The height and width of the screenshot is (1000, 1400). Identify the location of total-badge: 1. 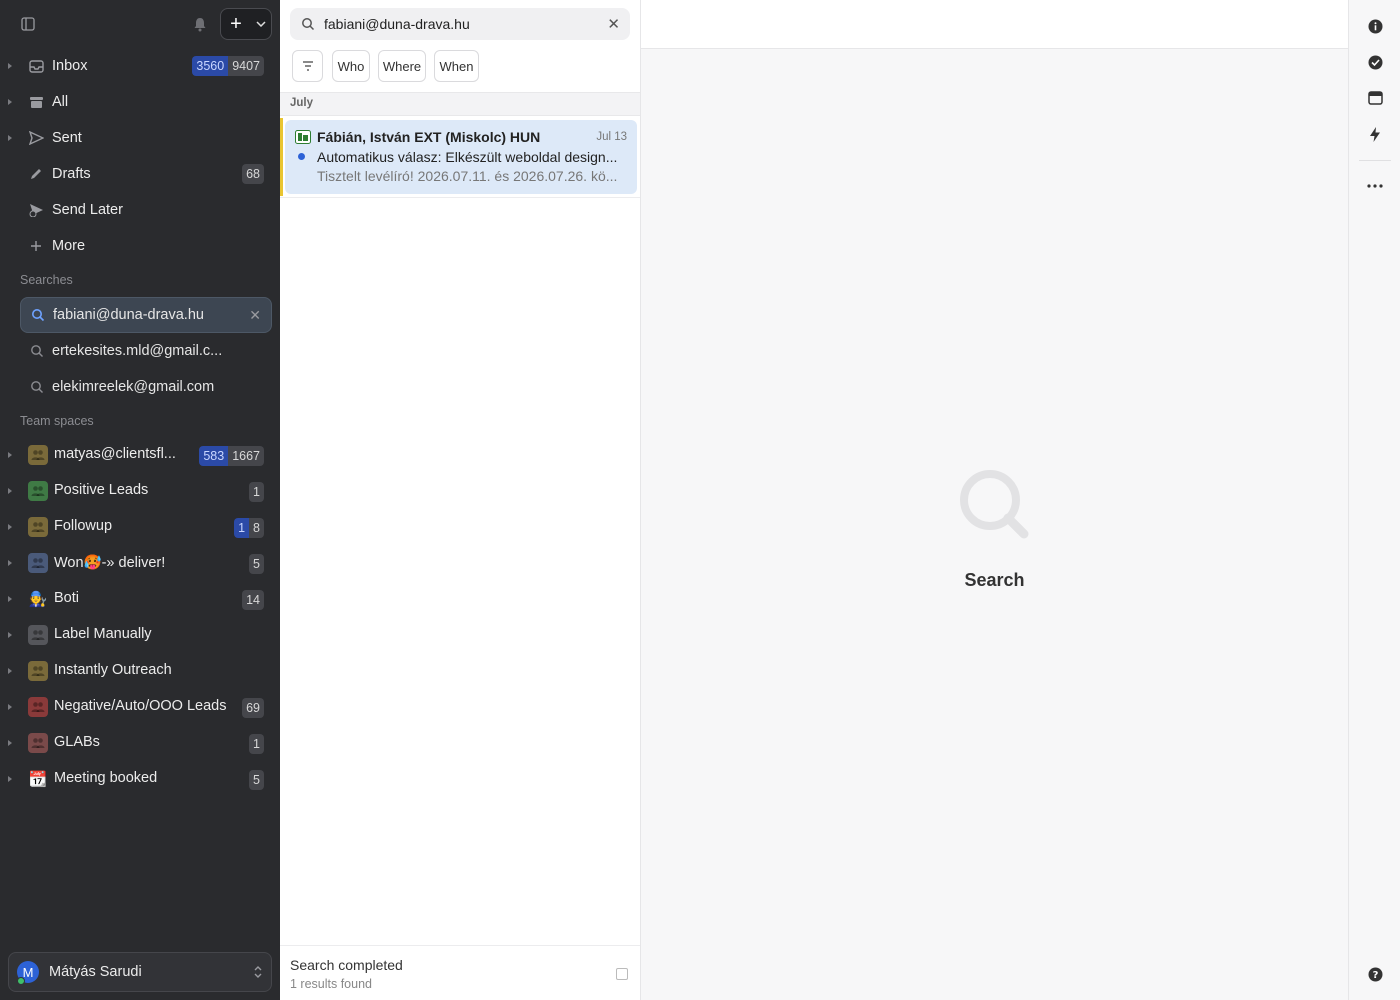
(256, 744).